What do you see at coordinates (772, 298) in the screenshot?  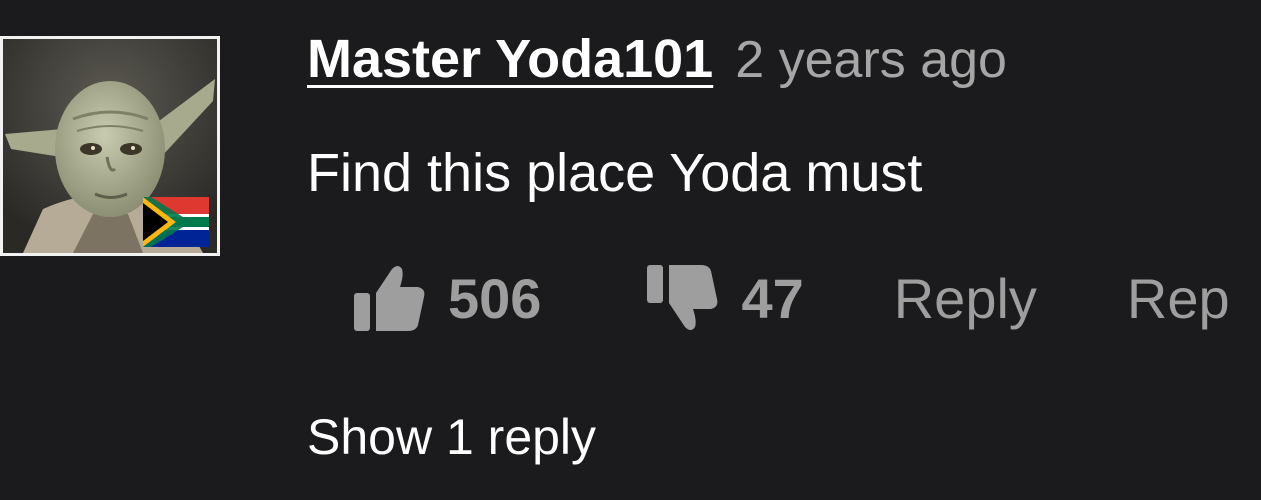 I see `dislike-count: 47` at bounding box center [772, 298].